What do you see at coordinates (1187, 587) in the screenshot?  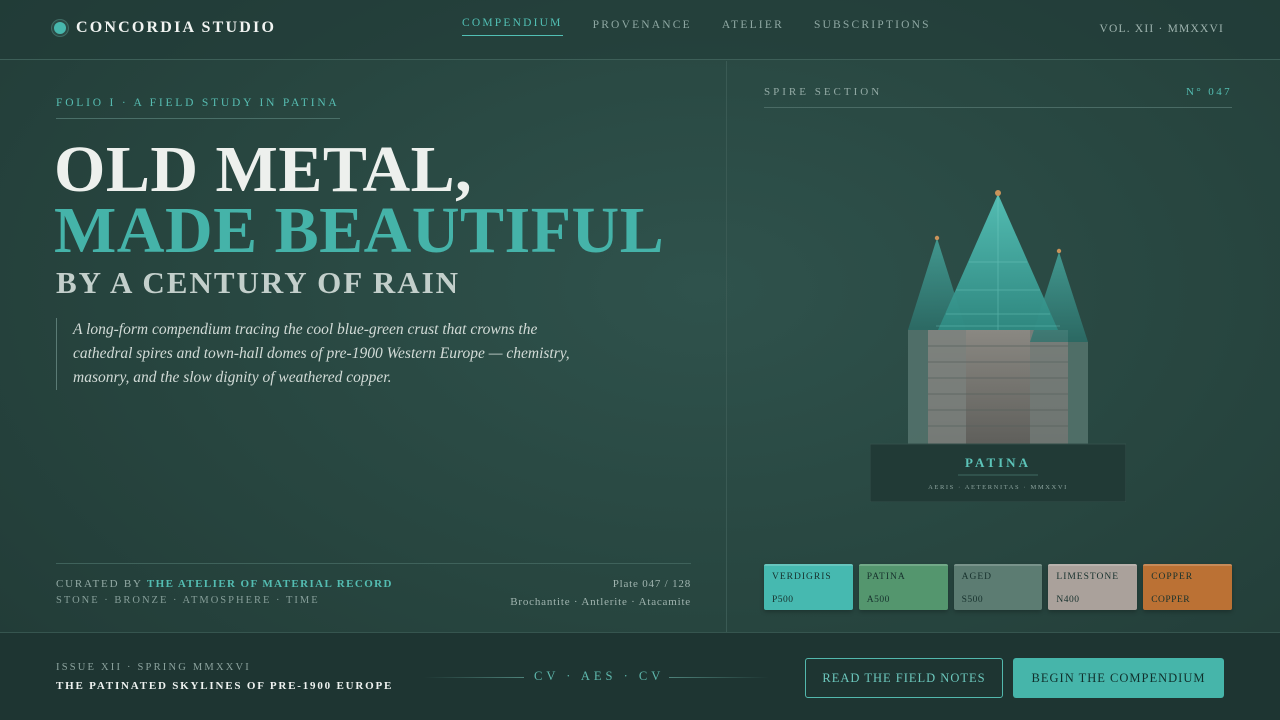 I see `swatch-copper: COPPER COPPER` at bounding box center [1187, 587].